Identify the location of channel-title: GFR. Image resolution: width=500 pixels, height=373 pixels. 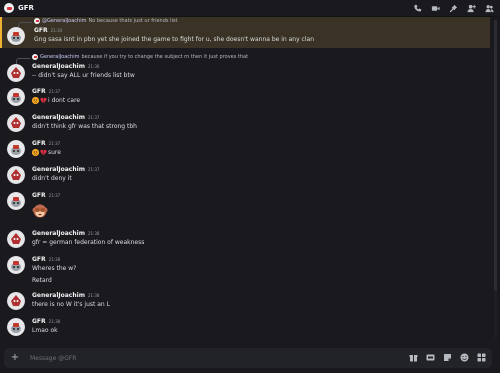
(26, 8).